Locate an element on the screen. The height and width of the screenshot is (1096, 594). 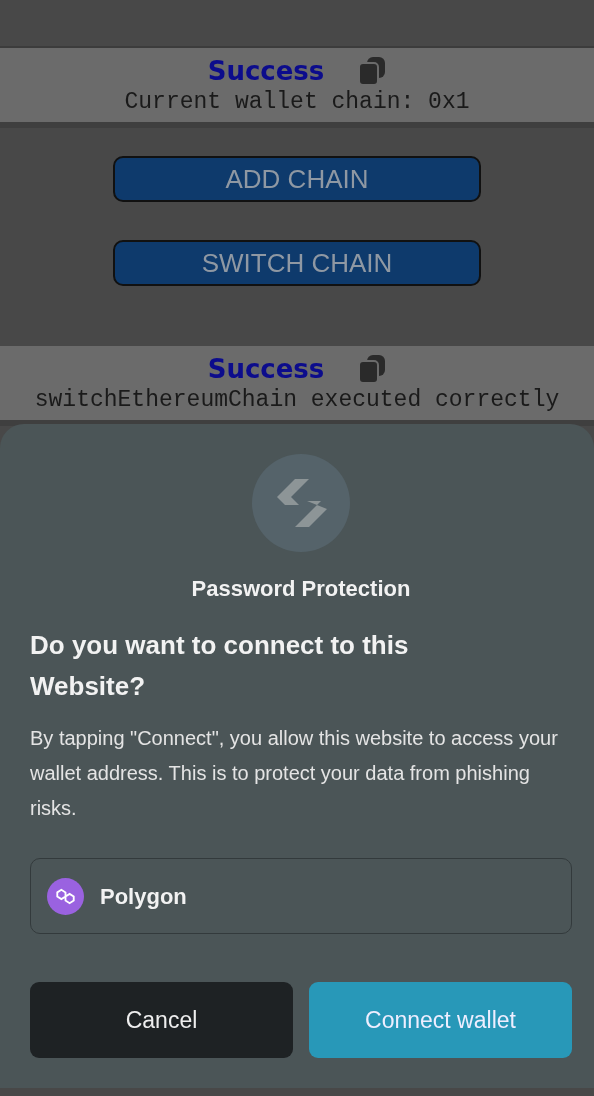
cancel-button: Cancel is located at coordinates (161, 1020).